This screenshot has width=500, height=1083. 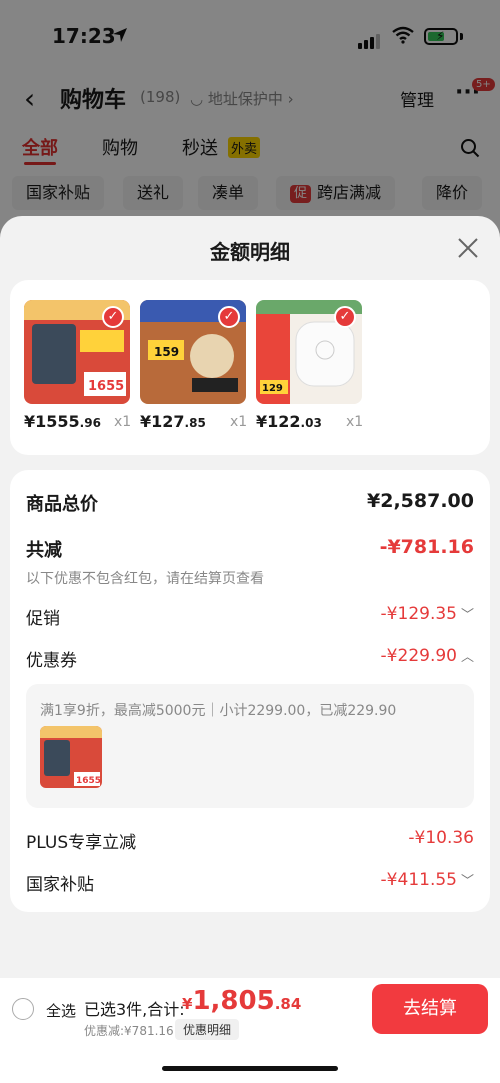 I want to click on selected-count-text: 已选3件,合计:, so click(x=134, y=1009).